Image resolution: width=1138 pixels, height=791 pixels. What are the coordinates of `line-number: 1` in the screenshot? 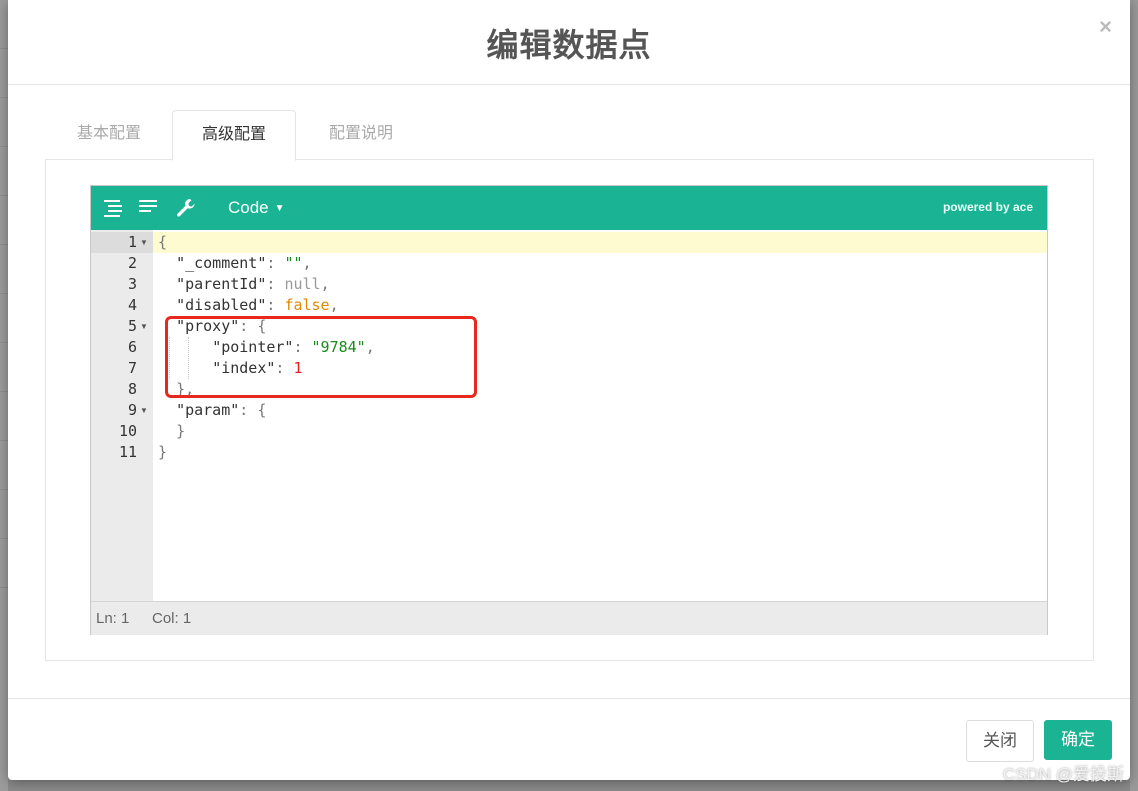 It's located at (132, 242).